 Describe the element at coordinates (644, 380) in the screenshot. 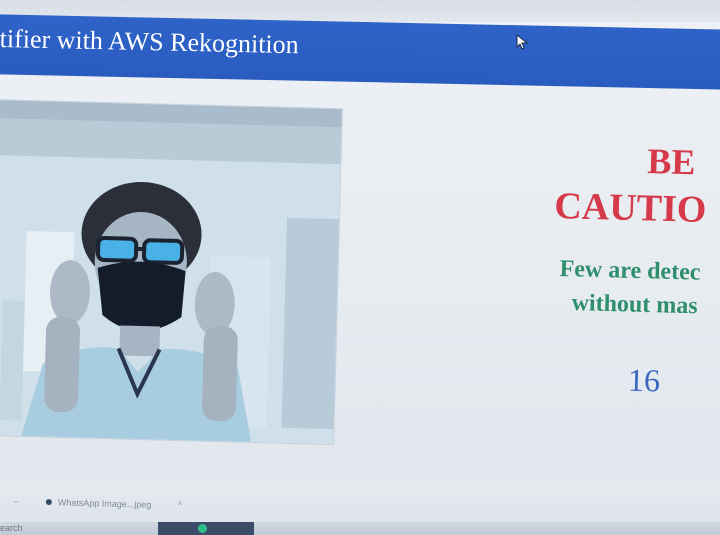

I see `unmasked-count: 16` at that location.